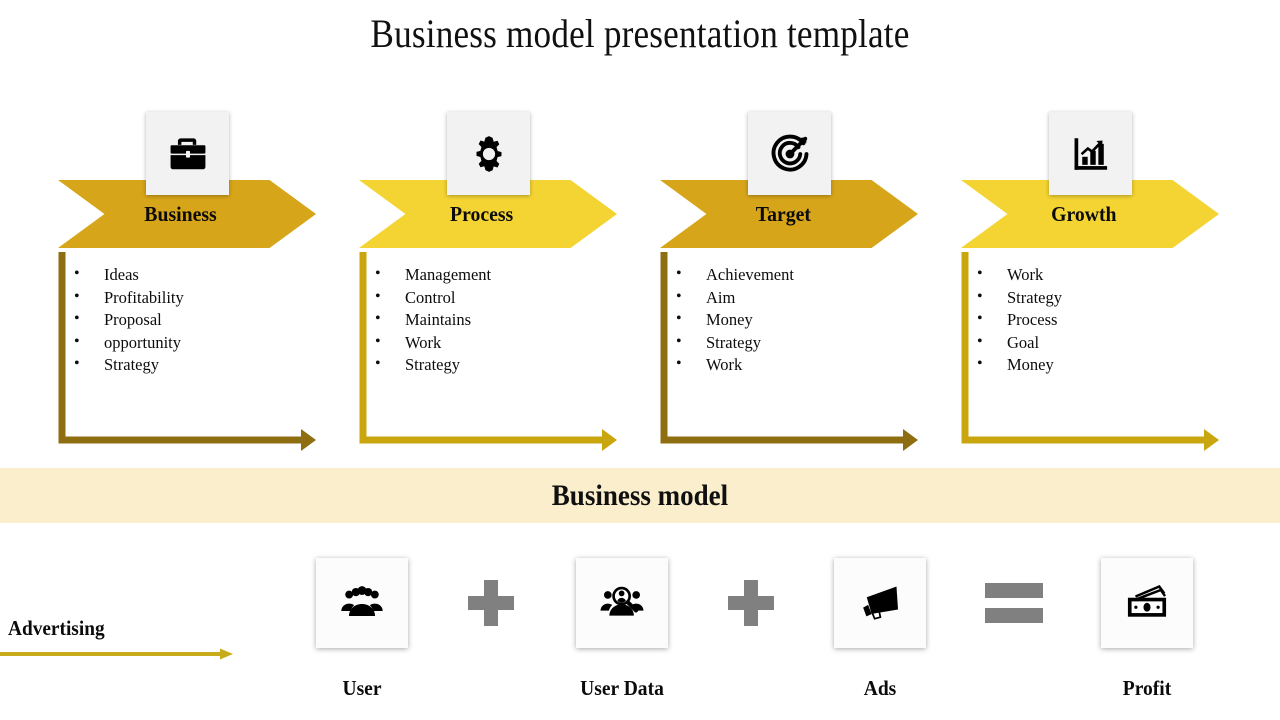 The width and height of the screenshot is (1280, 720). Describe the element at coordinates (880, 688) in the screenshot. I see `equation-caption: Ads` at that location.